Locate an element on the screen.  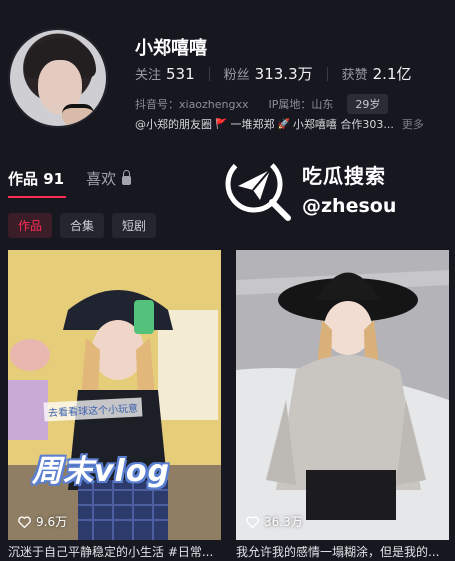
chip-collections: 合集 is located at coordinates (82, 225).